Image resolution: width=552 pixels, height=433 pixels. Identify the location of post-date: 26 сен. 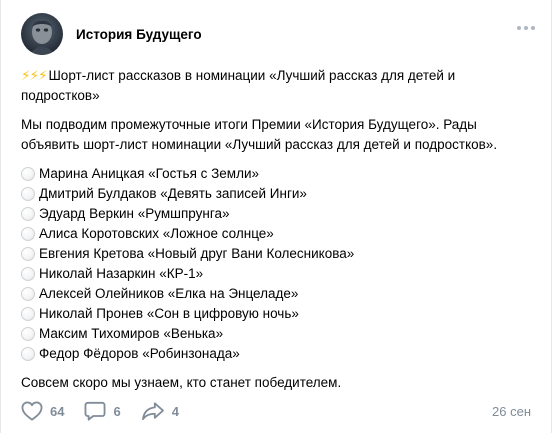
(511, 411).